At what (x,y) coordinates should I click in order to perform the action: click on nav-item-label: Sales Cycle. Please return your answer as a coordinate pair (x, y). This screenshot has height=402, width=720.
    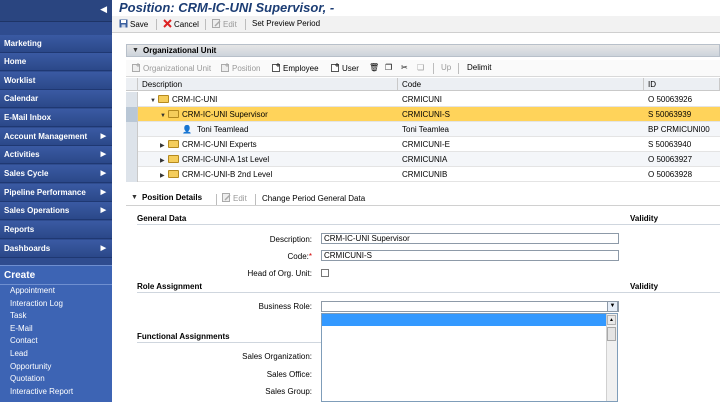
    Looking at the image, I should click on (26, 173).